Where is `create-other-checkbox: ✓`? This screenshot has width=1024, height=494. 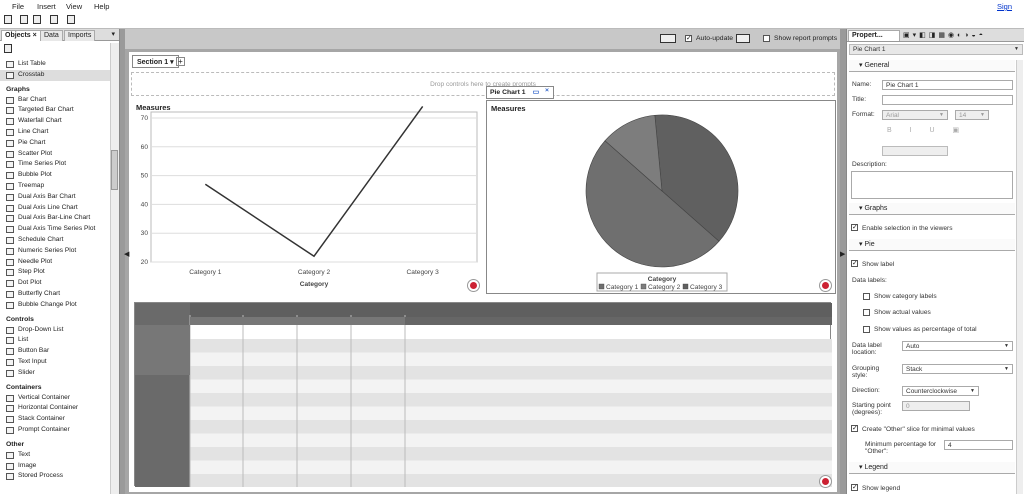 create-other-checkbox: ✓ is located at coordinates (854, 428).